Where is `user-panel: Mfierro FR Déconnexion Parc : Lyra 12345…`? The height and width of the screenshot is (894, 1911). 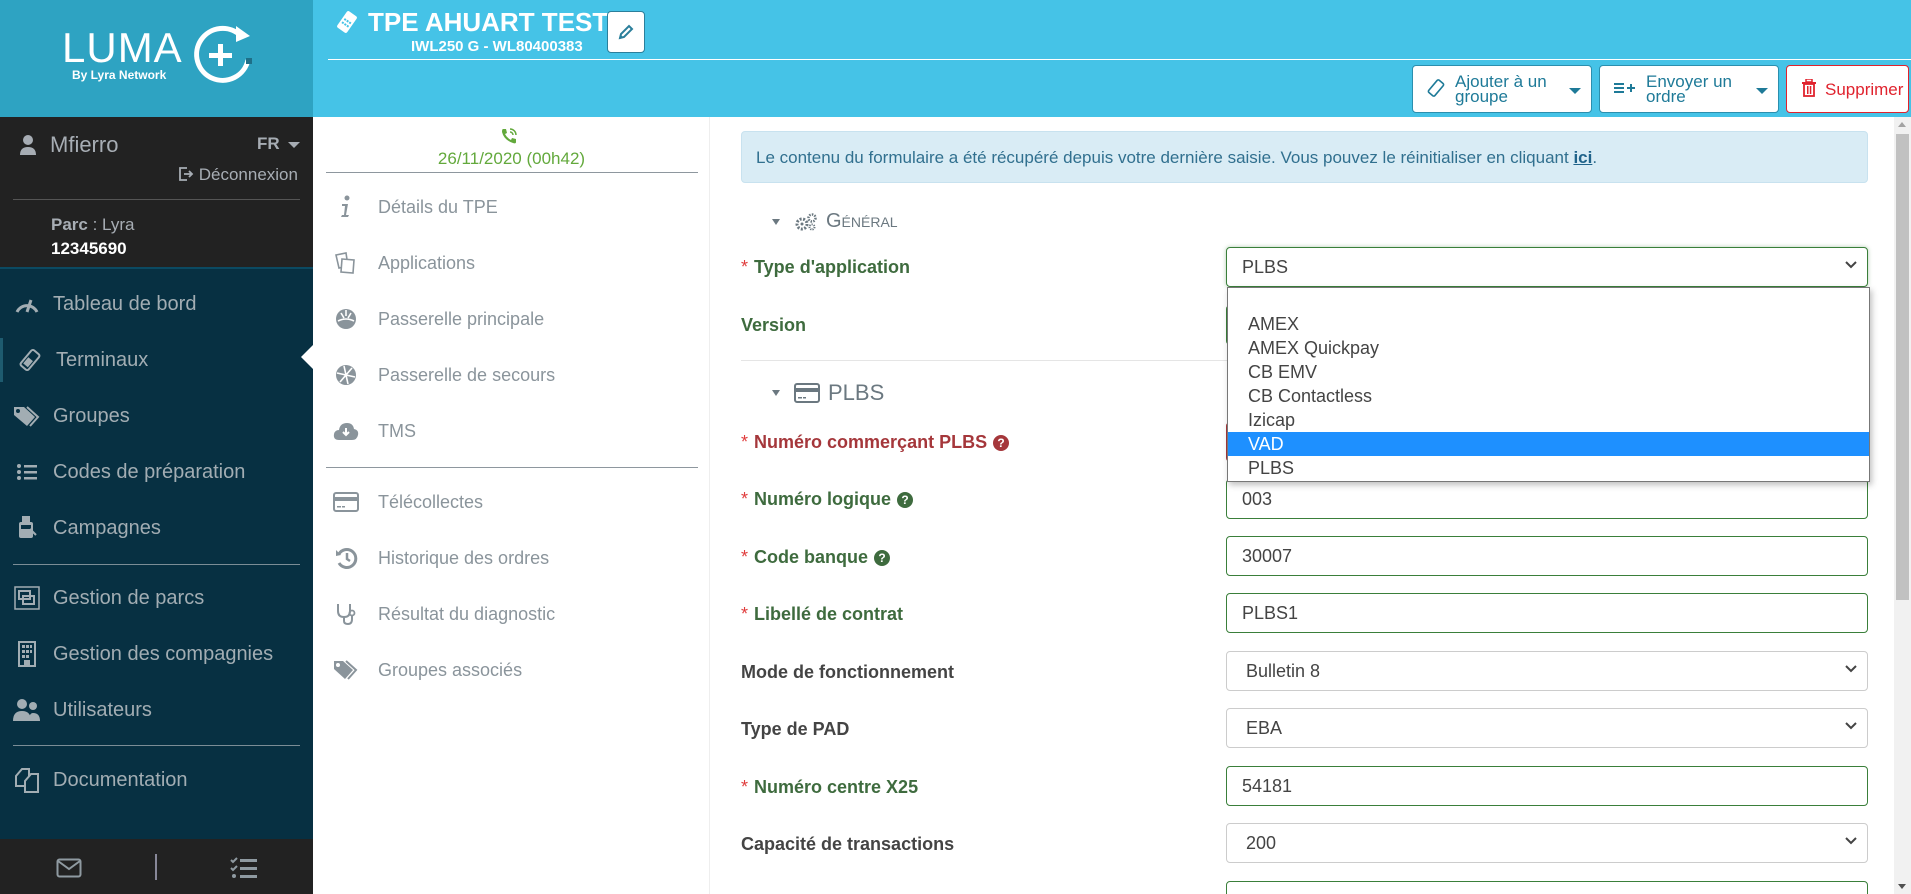 user-panel: Mfierro FR Déconnexion Parc : Lyra 12345… is located at coordinates (156, 192).